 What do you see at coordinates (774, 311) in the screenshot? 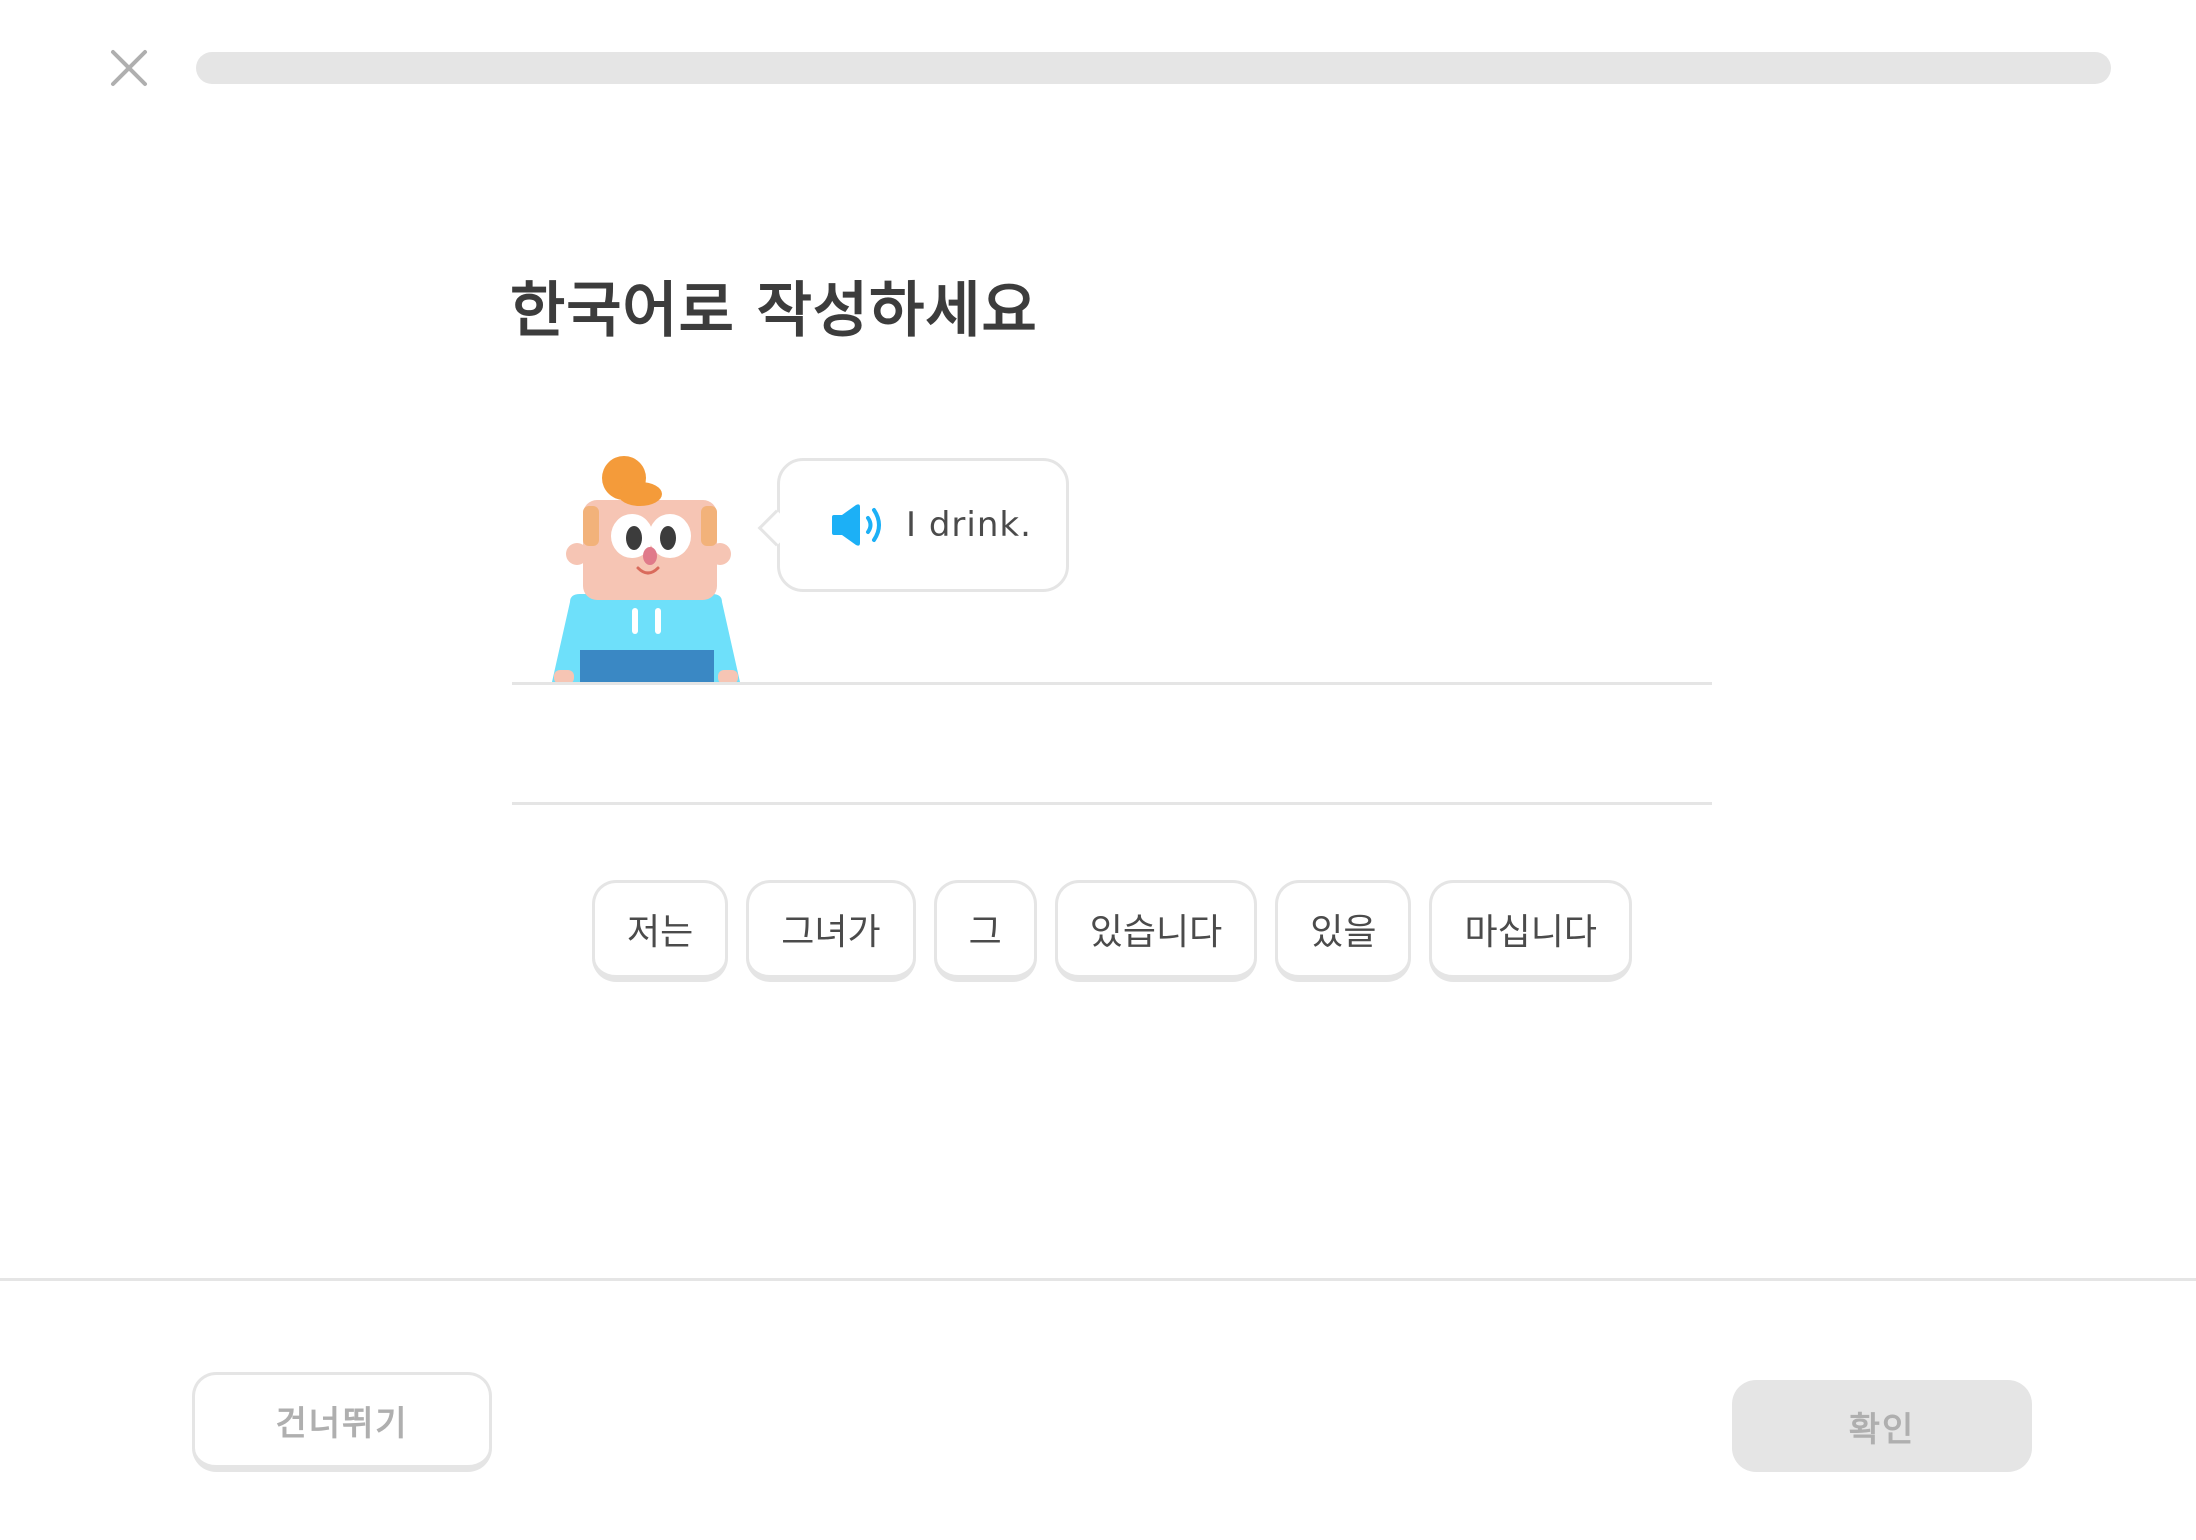
I see `challenge-title: 한국어로 작성하세요` at bounding box center [774, 311].